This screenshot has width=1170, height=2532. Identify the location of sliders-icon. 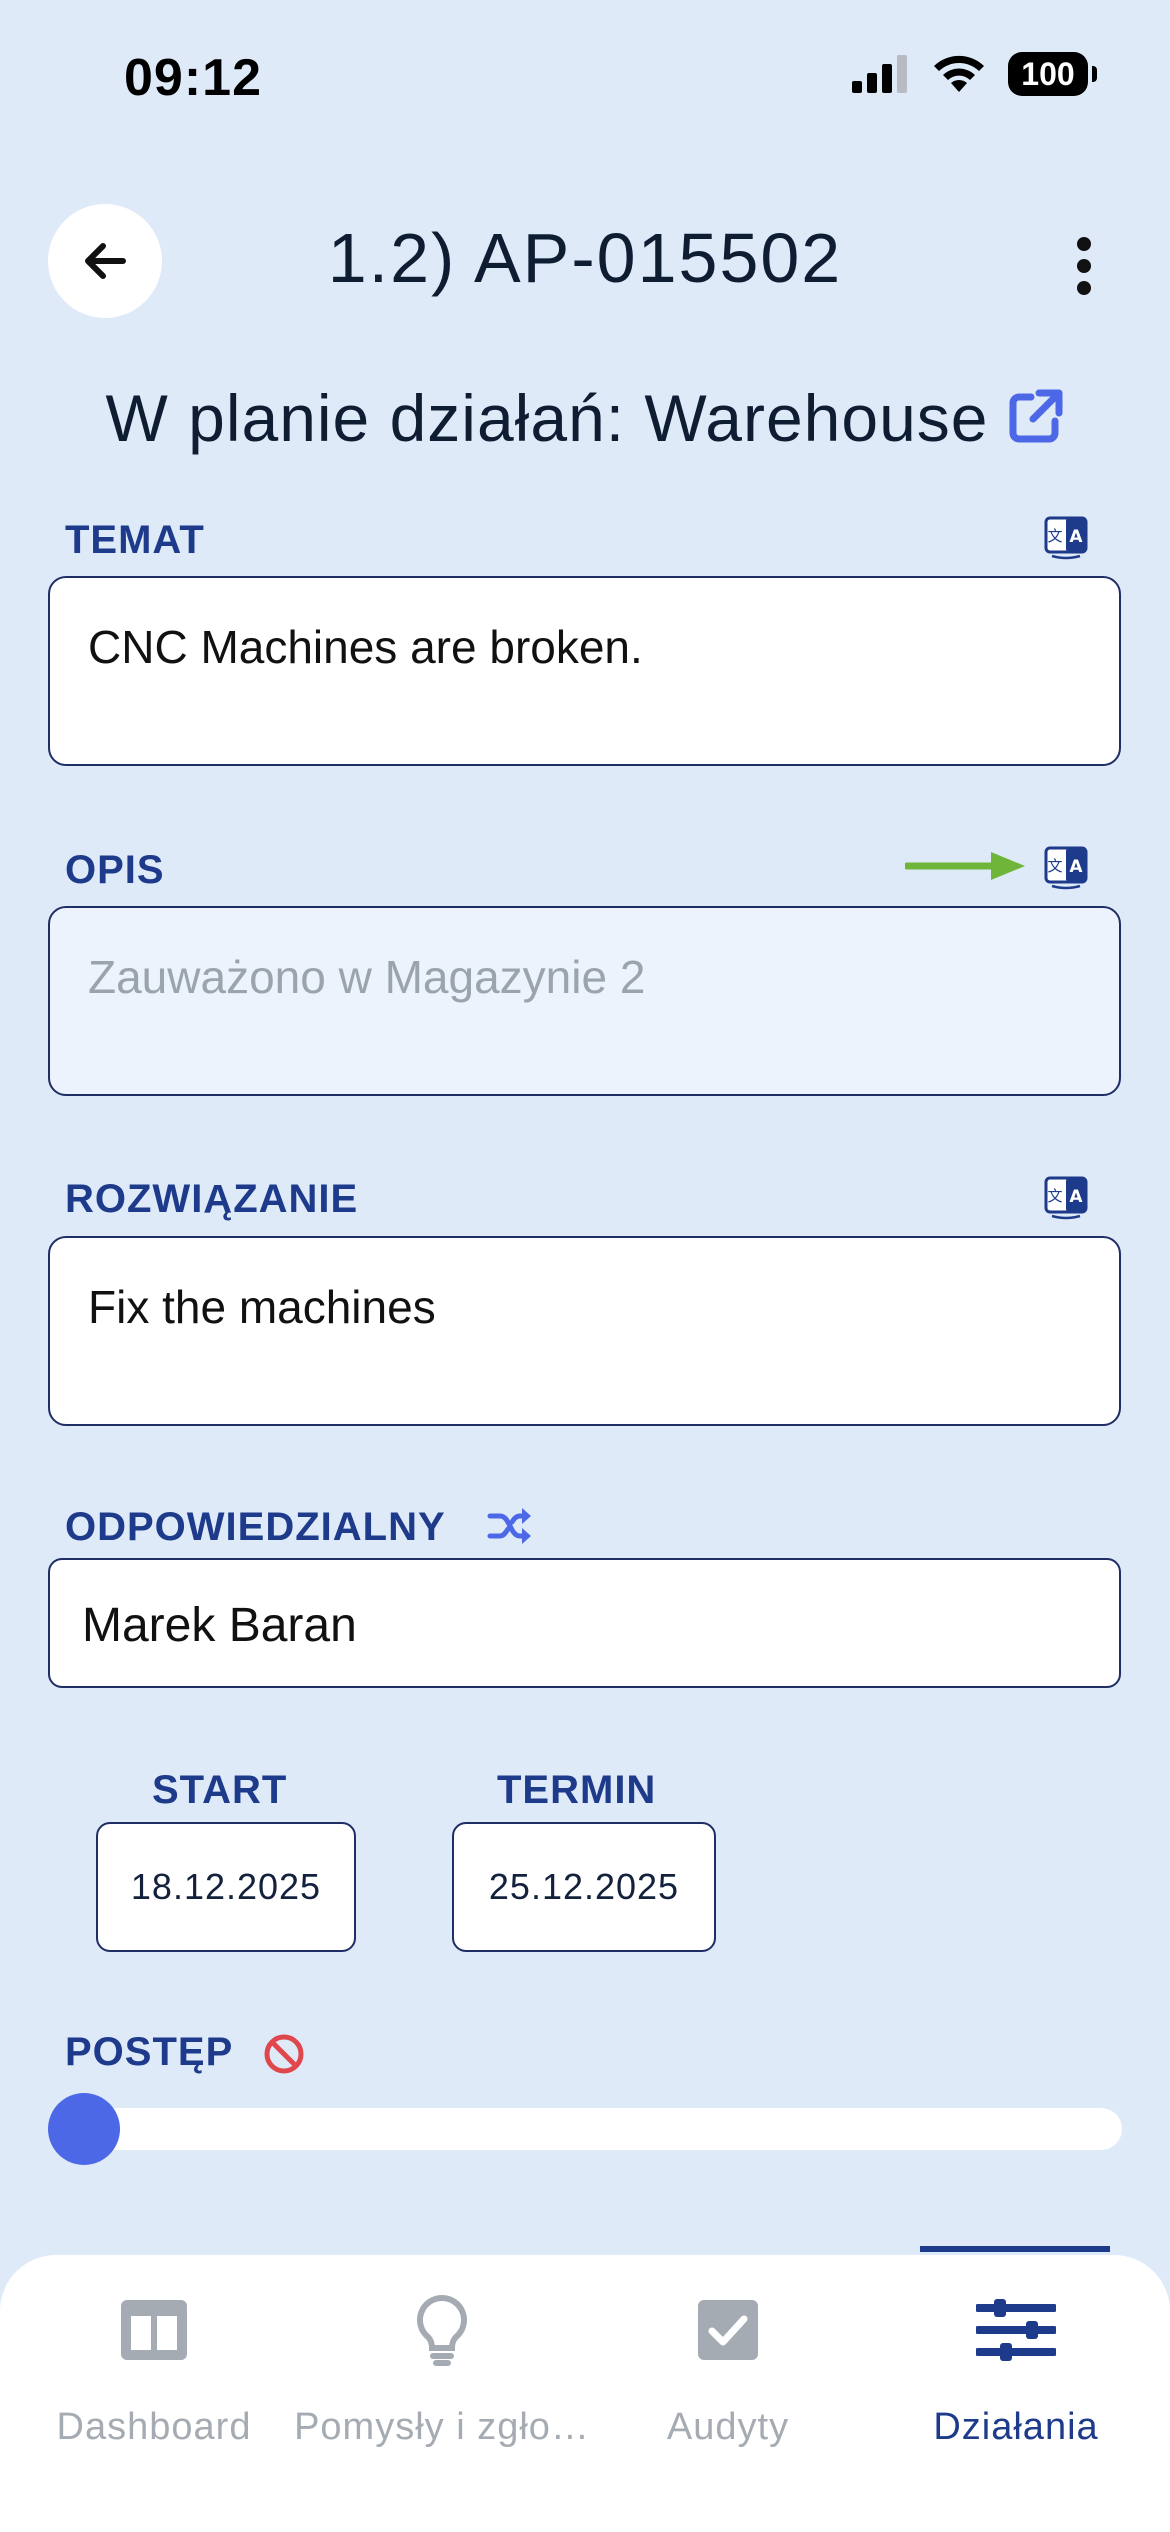
(1016, 2330).